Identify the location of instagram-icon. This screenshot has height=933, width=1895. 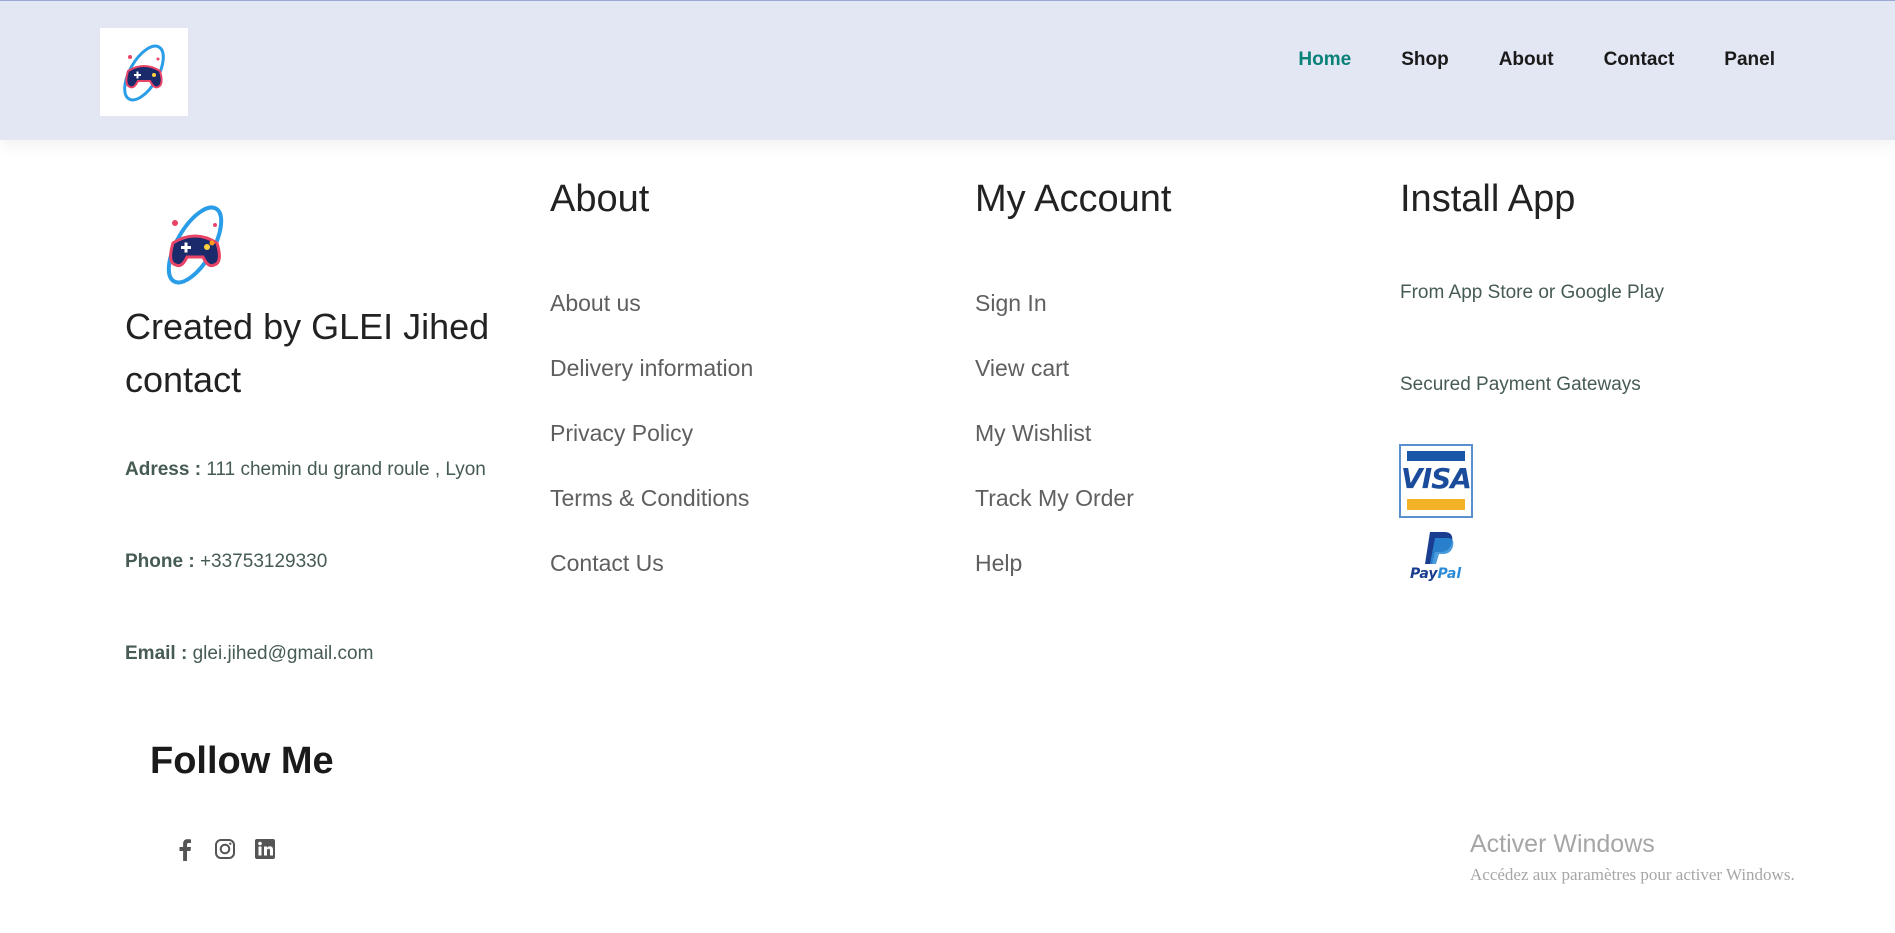
(225, 849).